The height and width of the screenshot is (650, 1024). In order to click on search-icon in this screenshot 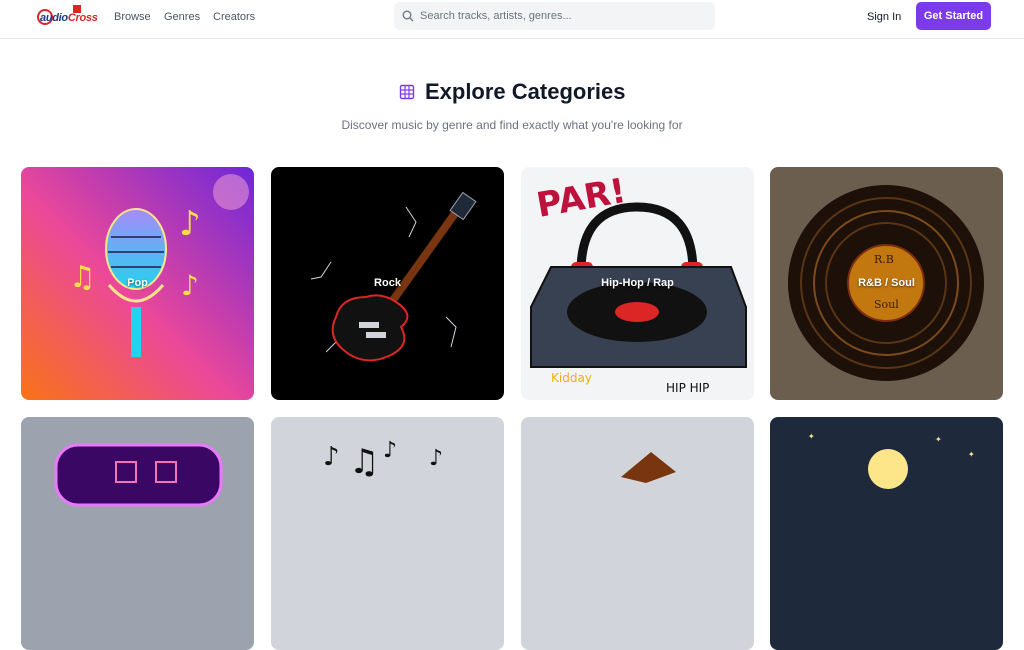, I will do `click(408, 16)`.